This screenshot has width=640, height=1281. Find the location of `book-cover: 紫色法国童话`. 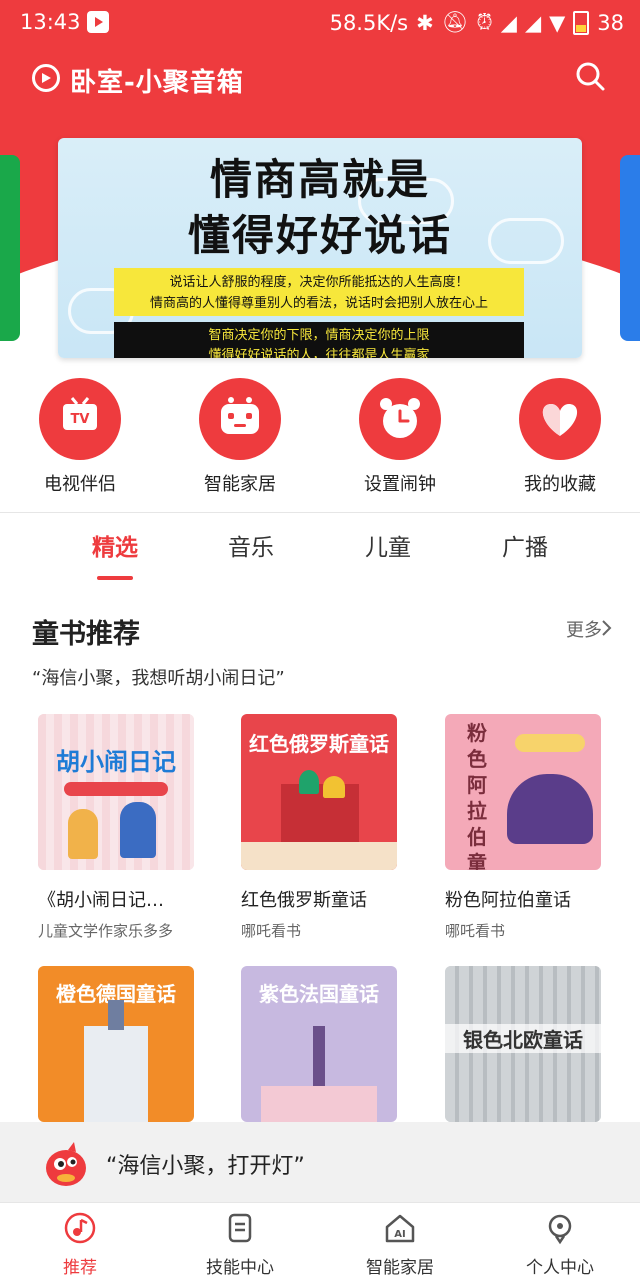

book-cover: 紫色法国童话 is located at coordinates (319, 1044).